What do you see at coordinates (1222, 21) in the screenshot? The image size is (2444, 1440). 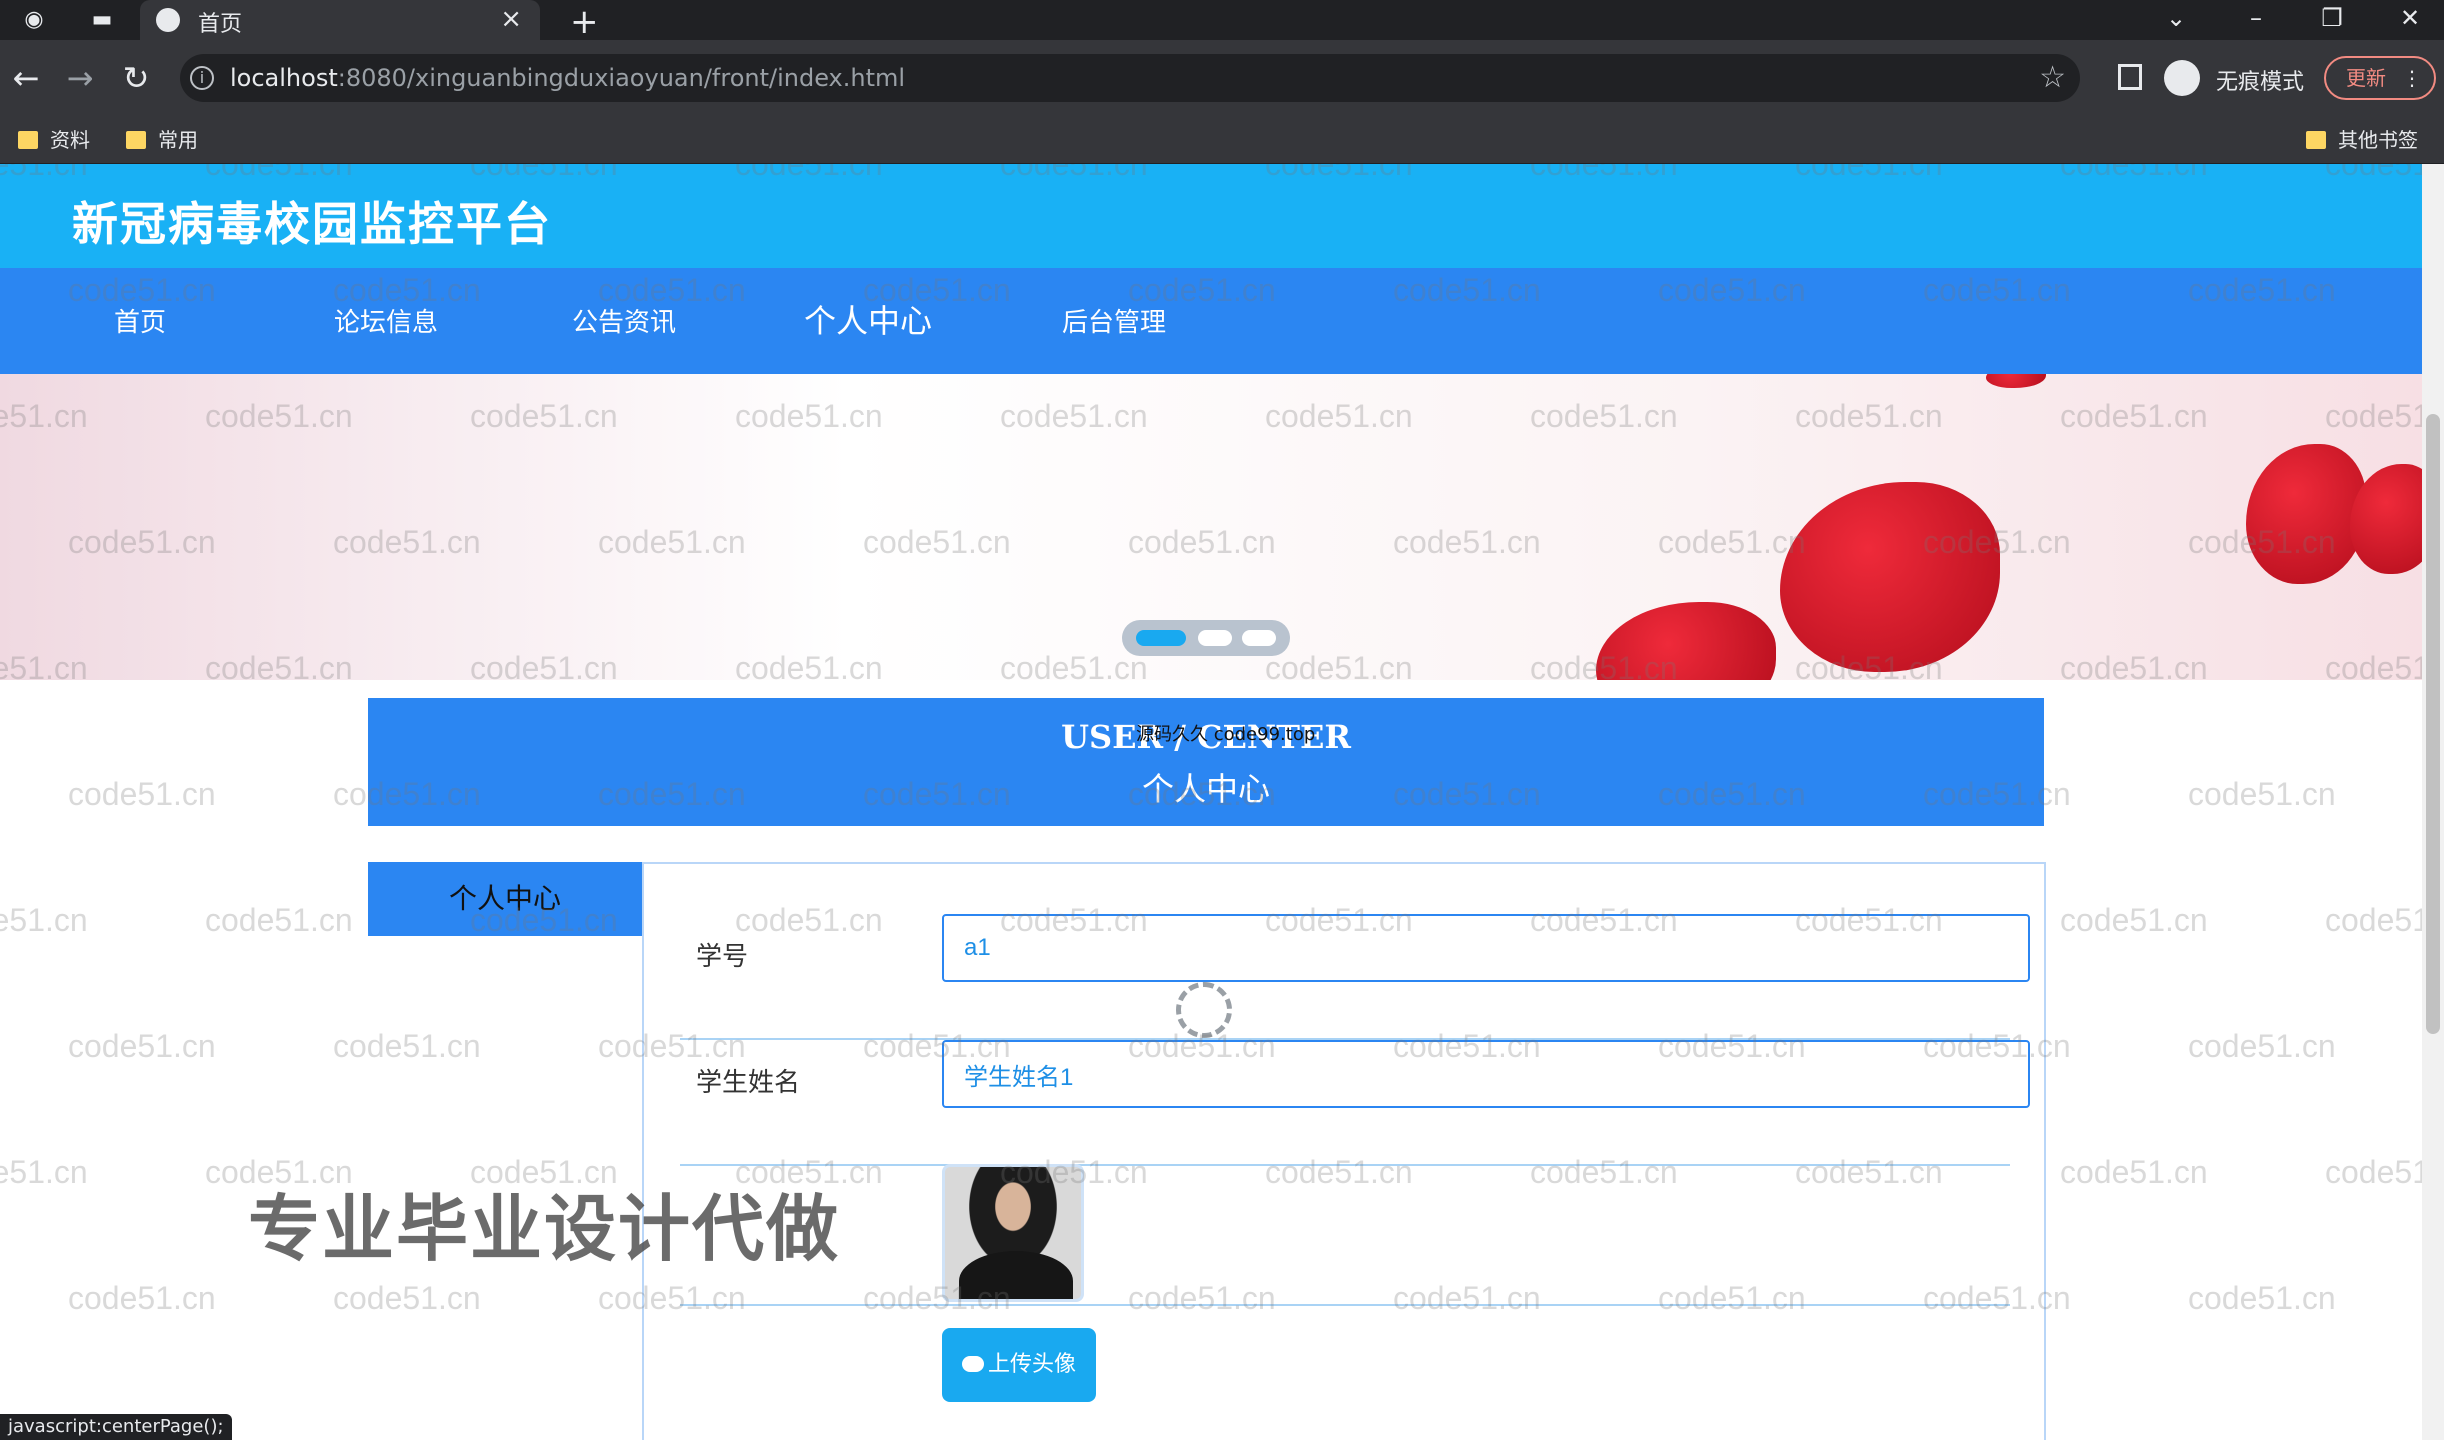 I see `browser-tab-strip: ◉ ▬ 首页 × + ⌄ – ❐ ✕` at bounding box center [1222, 21].